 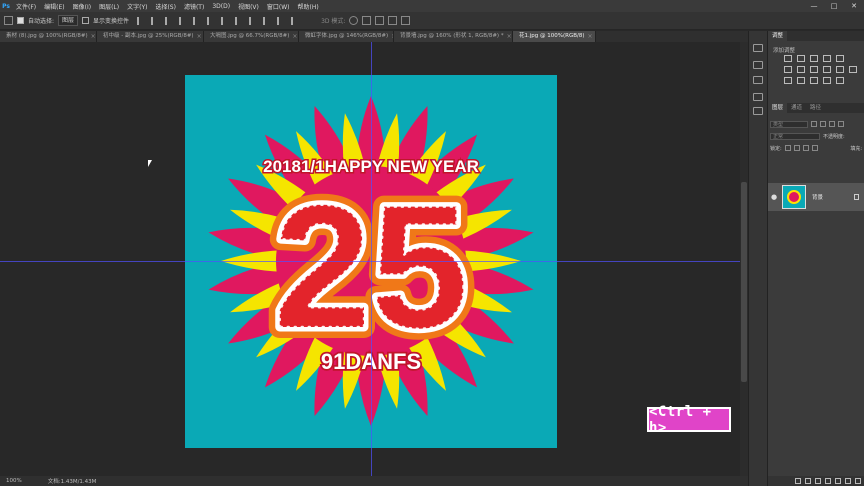 I want to click on move-tool-icon, so click(x=8, y=20).